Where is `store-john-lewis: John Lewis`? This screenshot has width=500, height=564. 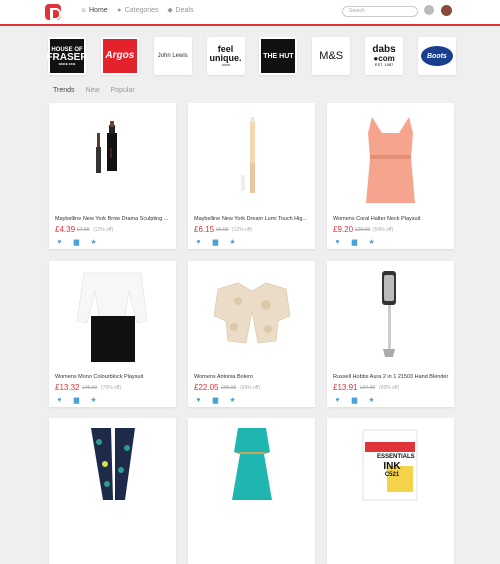
store-john-lewis: John Lewis is located at coordinates (172, 56).